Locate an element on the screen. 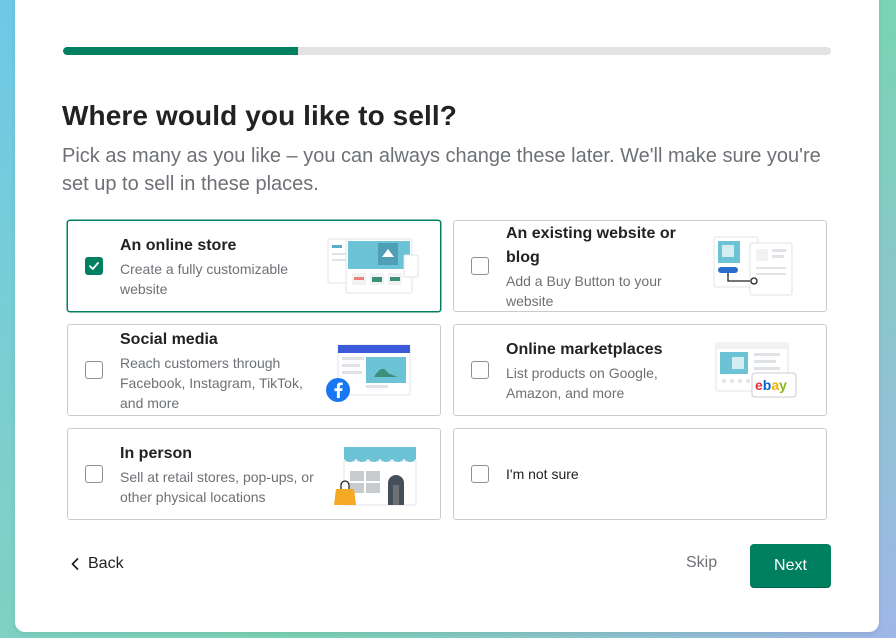 This screenshot has width=896, height=638. option-description: Add a Buy Button to your website is located at coordinates (584, 290).